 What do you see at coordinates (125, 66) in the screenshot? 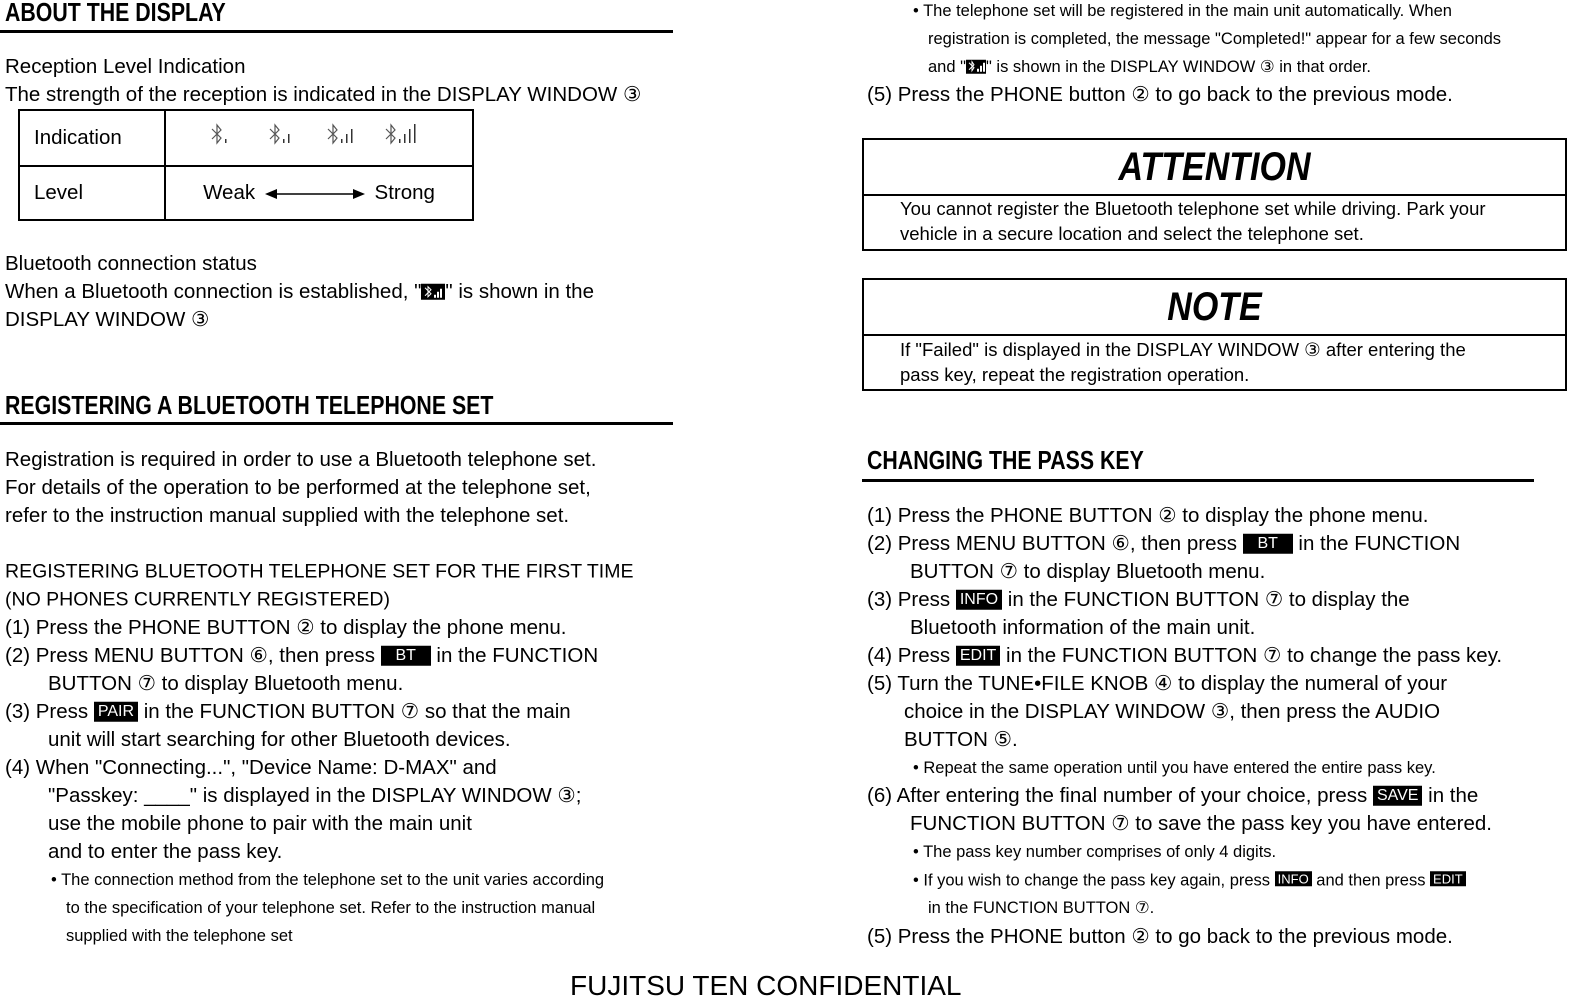
I see `reception-title: Reception Level Indication` at bounding box center [125, 66].